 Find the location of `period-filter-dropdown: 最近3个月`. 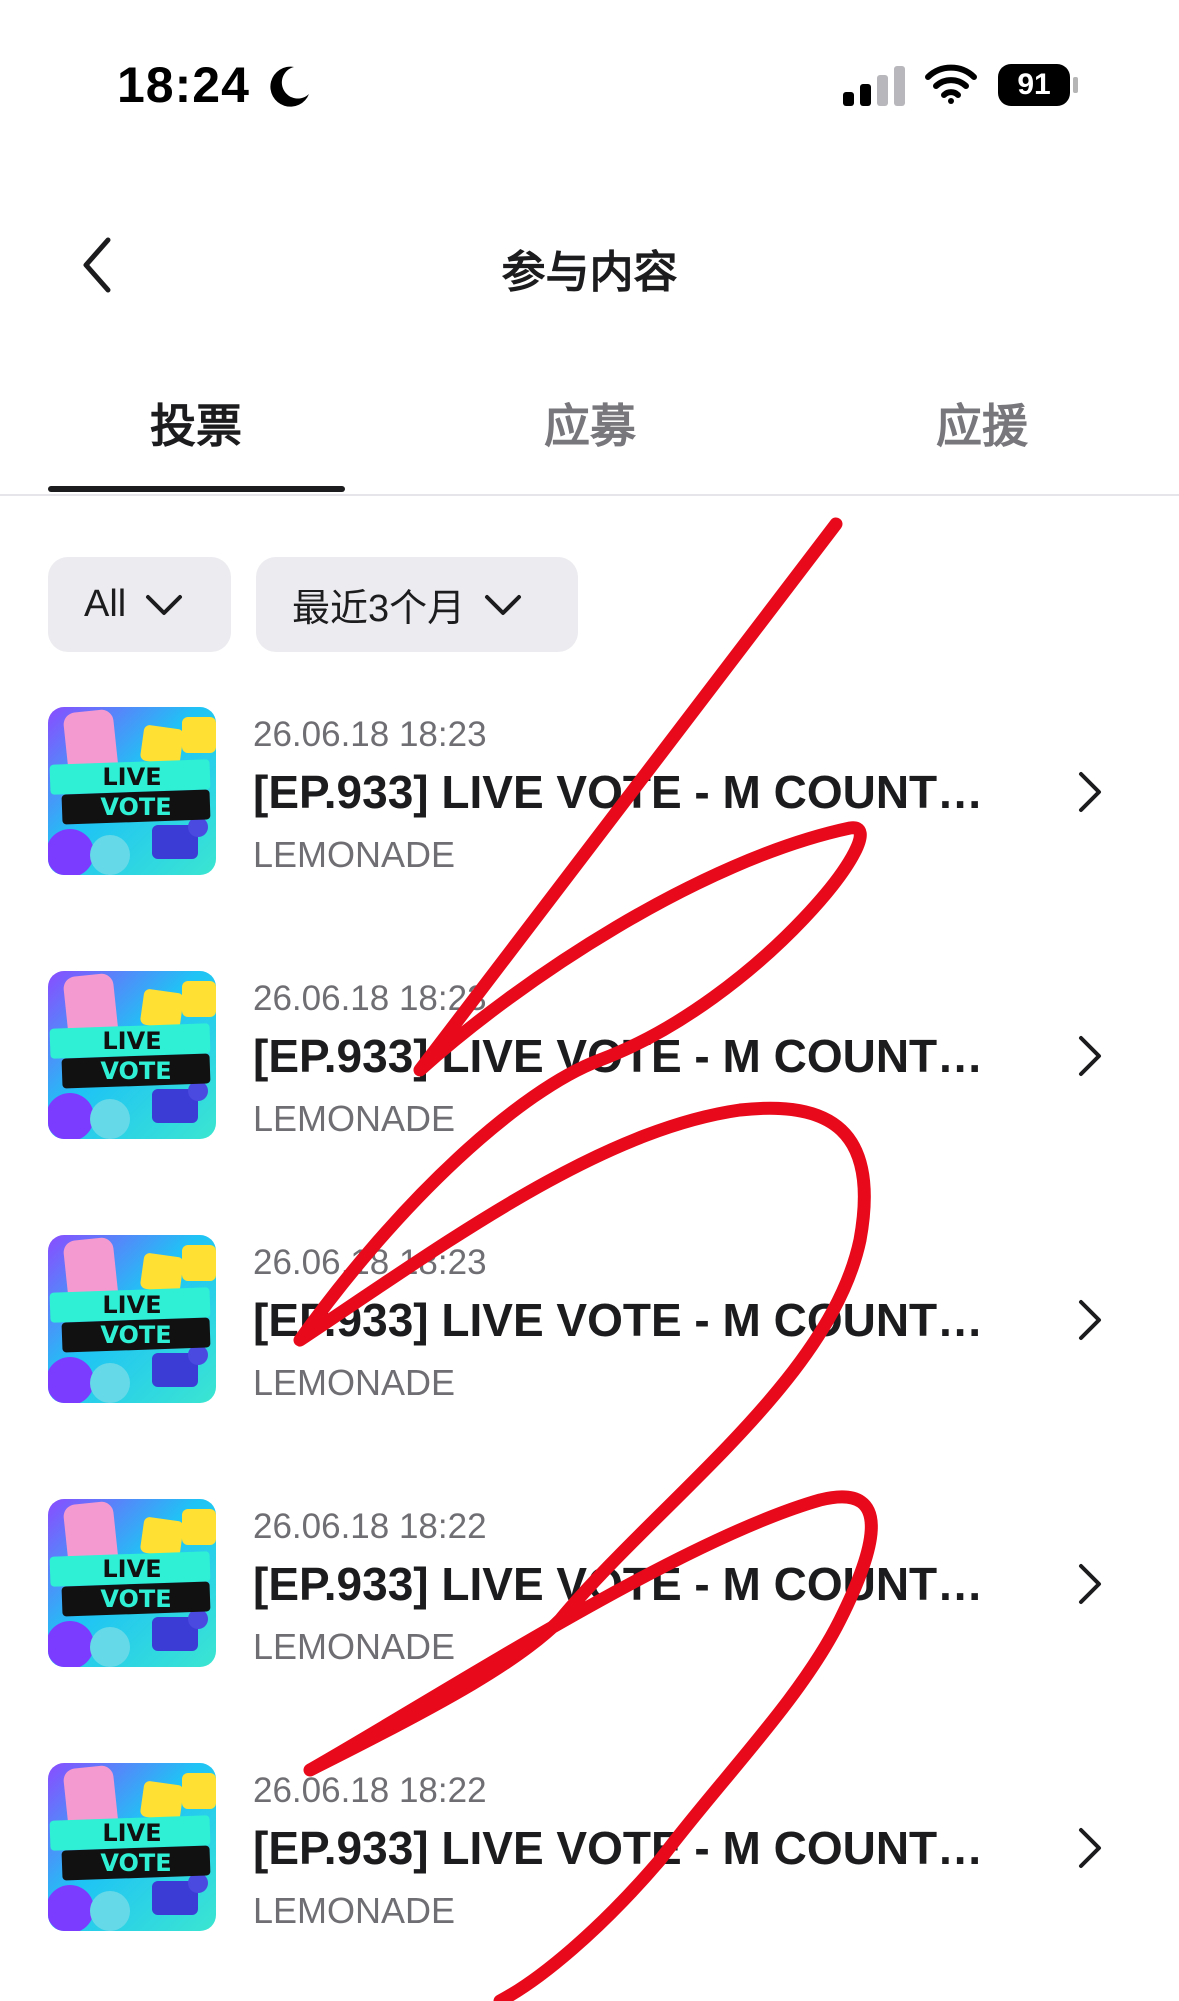

period-filter-dropdown: 最近3个月 is located at coordinates (417, 604).